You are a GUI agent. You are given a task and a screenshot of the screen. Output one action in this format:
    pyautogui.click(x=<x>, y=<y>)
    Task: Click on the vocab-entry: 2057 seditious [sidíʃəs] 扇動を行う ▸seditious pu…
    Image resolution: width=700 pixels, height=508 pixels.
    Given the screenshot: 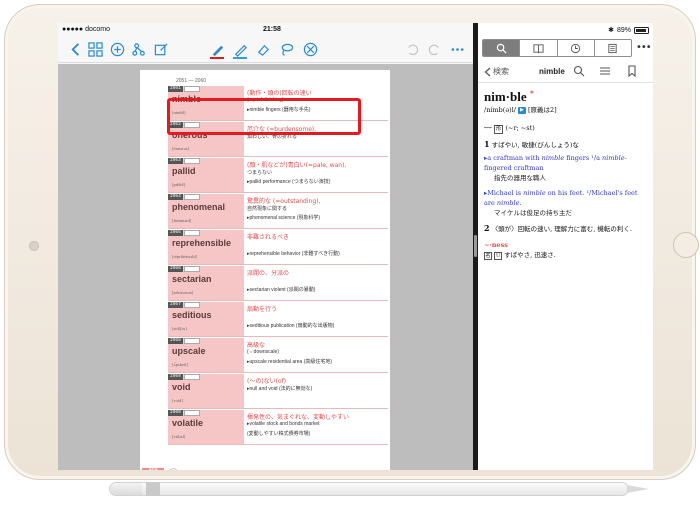 What is the action you would take?
    pyautogui.click(x=278, y=319)
    